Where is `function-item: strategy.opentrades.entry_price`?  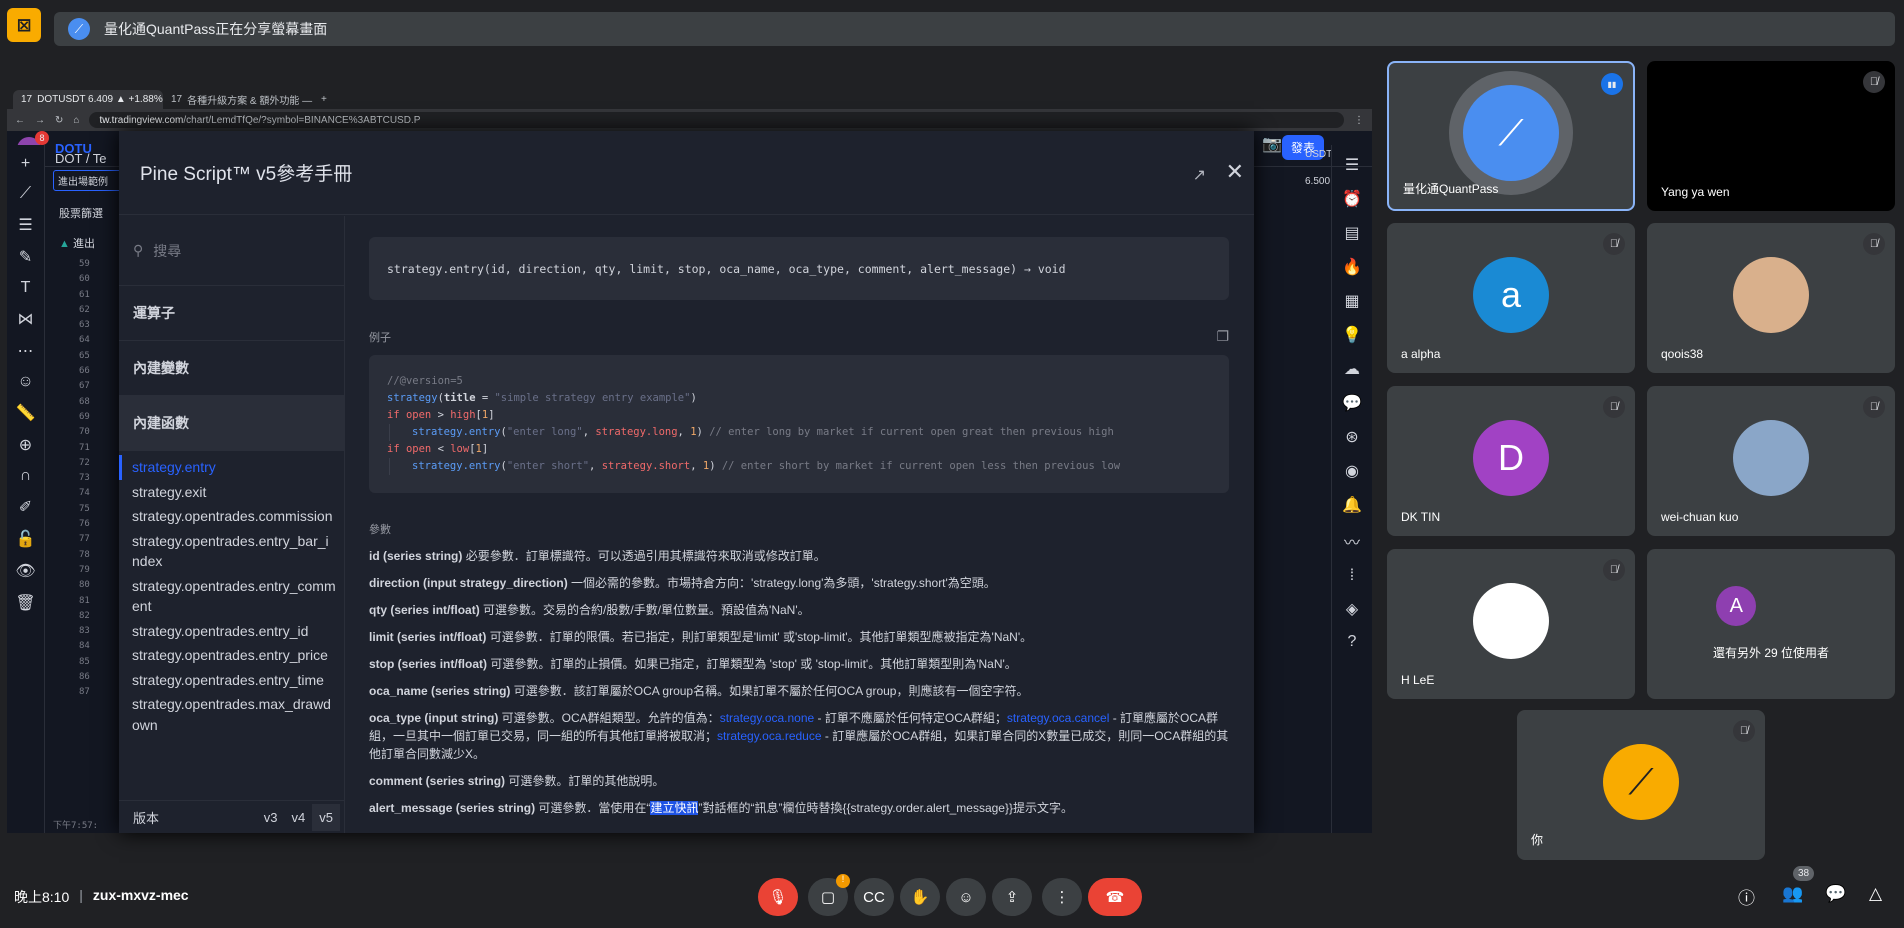
function-item: strategy.opentrades.entry_price is located at coordinates (231, 655).